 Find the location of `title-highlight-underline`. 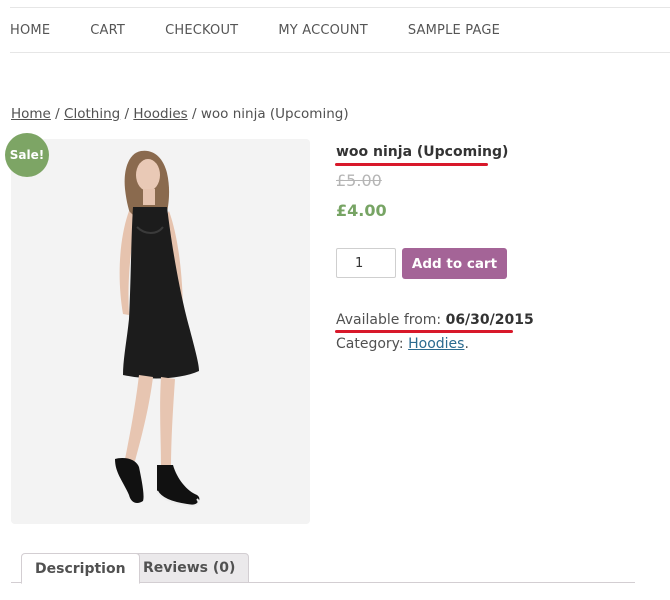

title-highlight-underline is located at coordinates (411, 164).